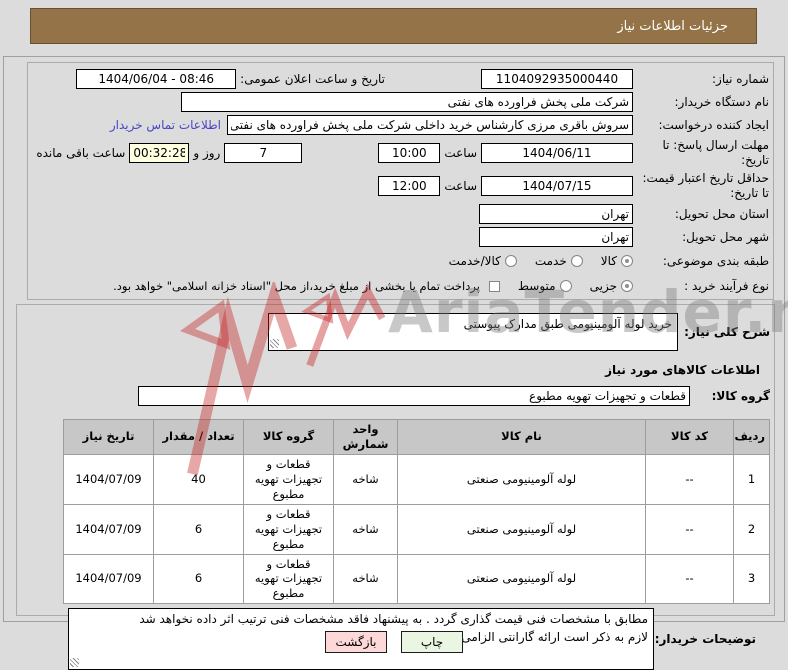 The height and width of the screenshot is (670, 788). What do you see at coordinates (672, 26) in the screenshot?
I see `page-title: جزئیات اطلاعات نیاز` at bounding box center [672, 26].